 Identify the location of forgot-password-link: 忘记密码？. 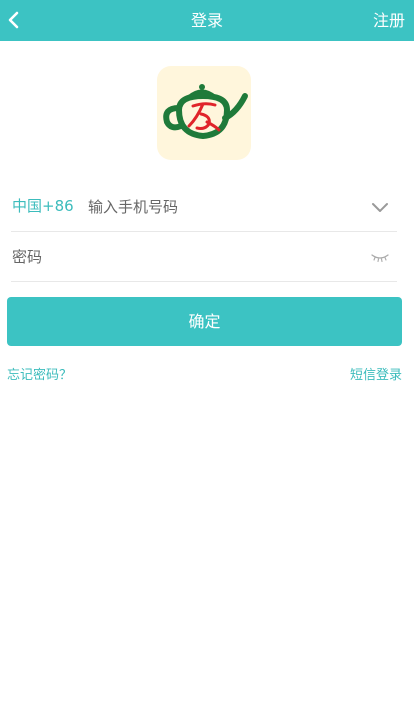
(39, 373).